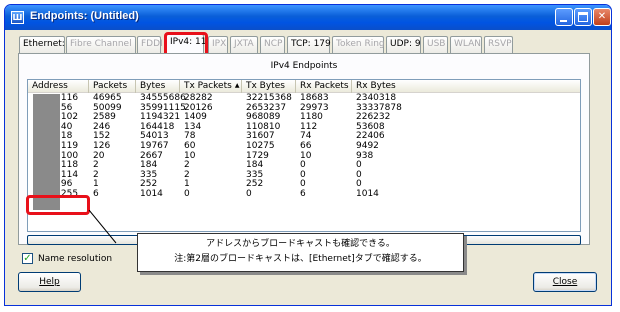 Image resolution: width=620 pixels, height=312 pixels. I want to click on table-cell-bytes: 164418, so click(157, 126).